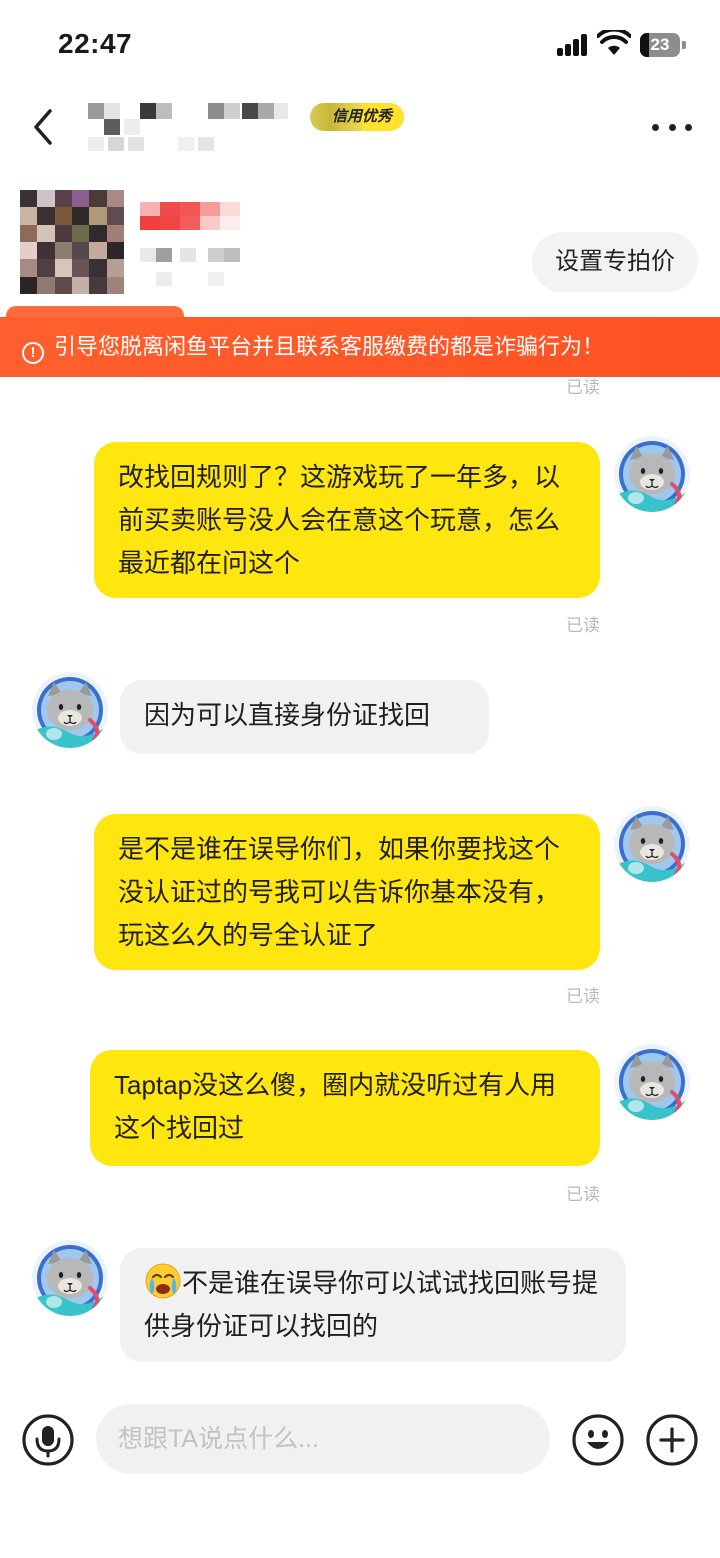 The width and height of the screenshot is (720, 1558). I want to click on chevron-left-icon, so click(43, 127).